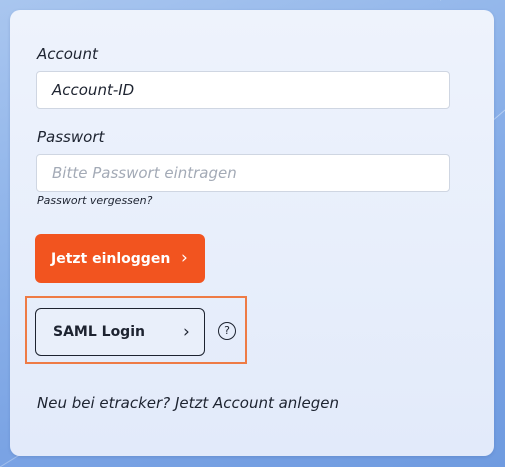  I want to click on login-button-label: Jetzt einloggen, so click(111, 258).